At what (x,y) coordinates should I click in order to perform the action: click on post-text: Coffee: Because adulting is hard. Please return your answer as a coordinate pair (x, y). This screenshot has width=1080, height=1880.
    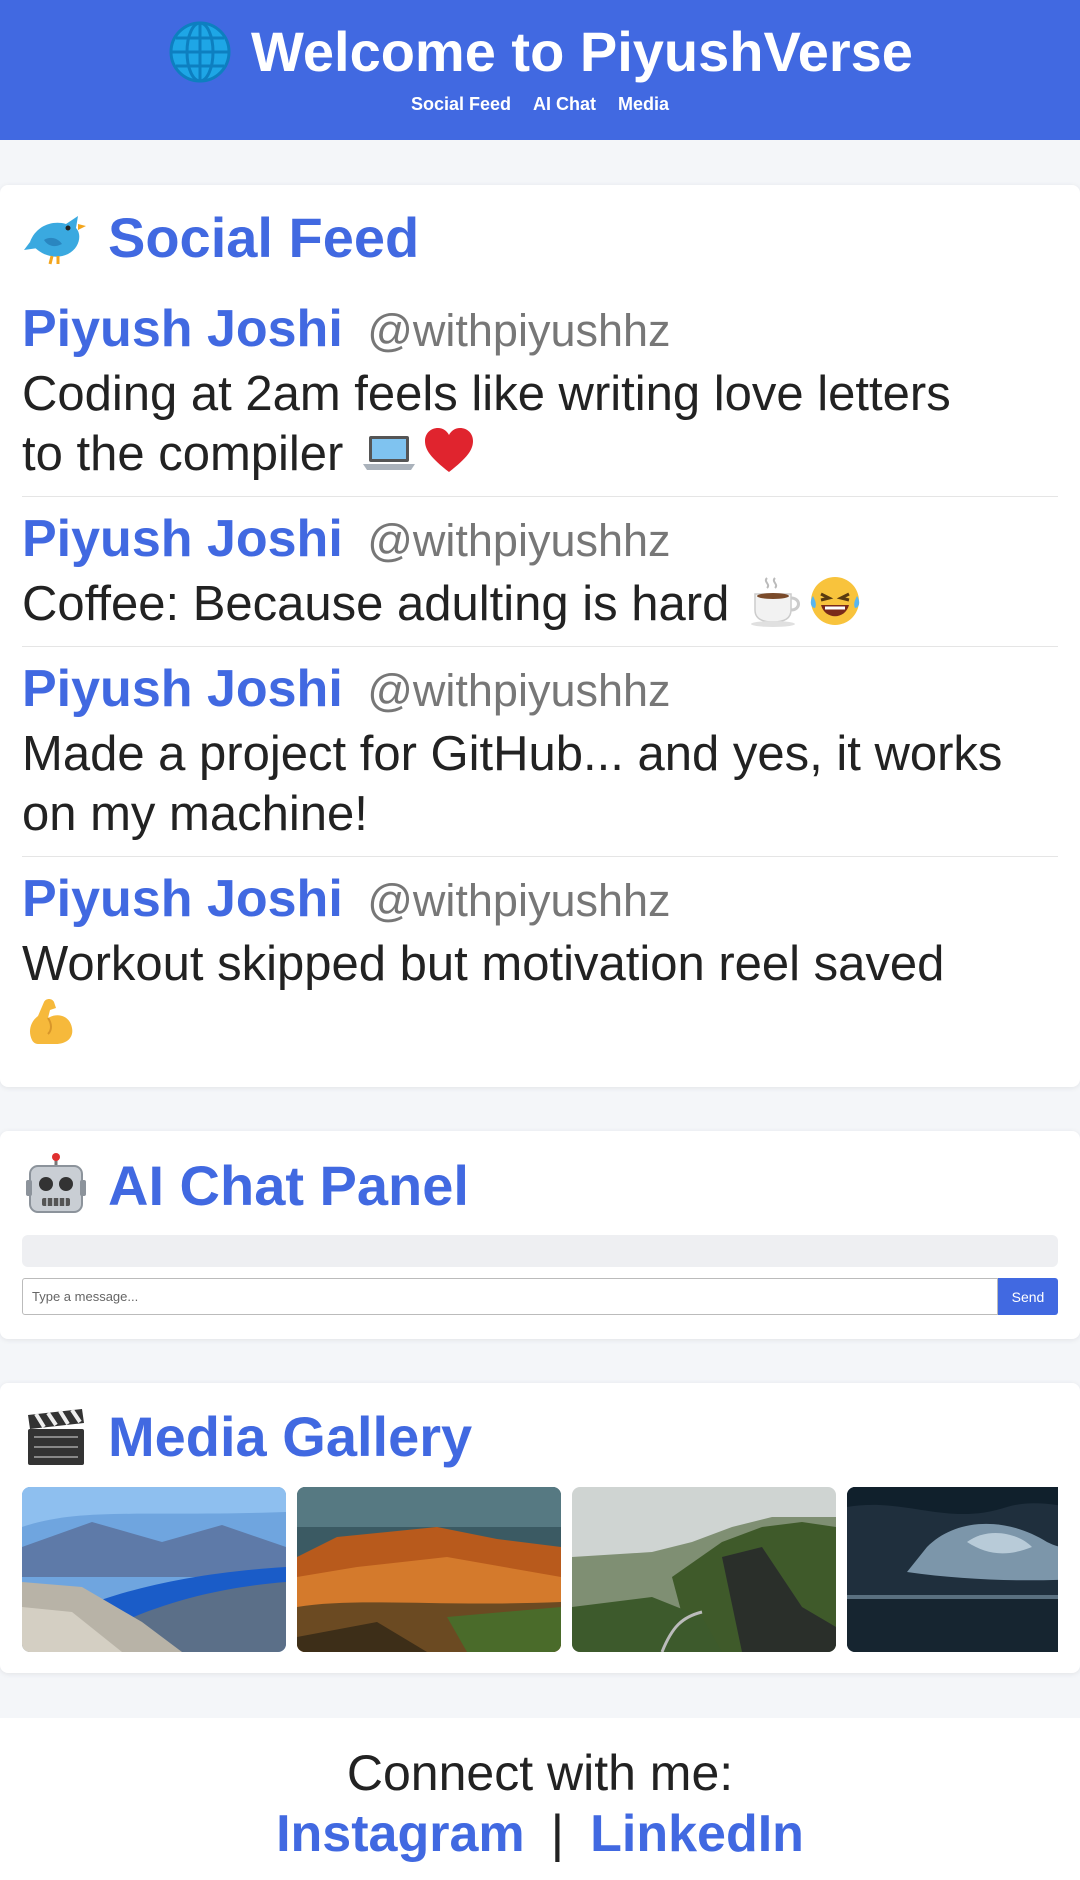
    Looking at the image, I should click on (540, 604).